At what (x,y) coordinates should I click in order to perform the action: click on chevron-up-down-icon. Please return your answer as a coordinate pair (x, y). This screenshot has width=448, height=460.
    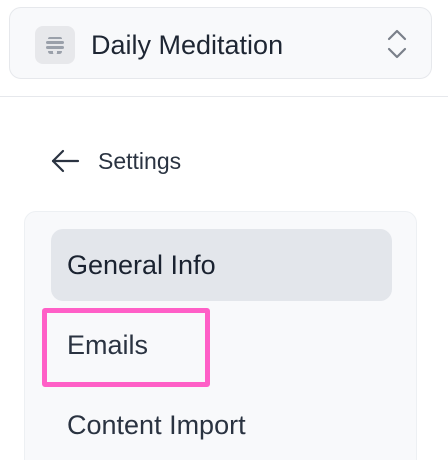
    Looking at the image, I should click on (397, 44).